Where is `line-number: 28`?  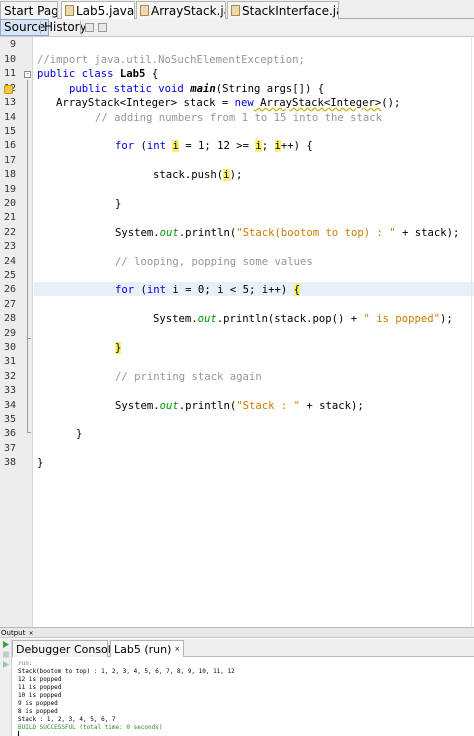
line-number: 28 is located at coordinates (9, 318).